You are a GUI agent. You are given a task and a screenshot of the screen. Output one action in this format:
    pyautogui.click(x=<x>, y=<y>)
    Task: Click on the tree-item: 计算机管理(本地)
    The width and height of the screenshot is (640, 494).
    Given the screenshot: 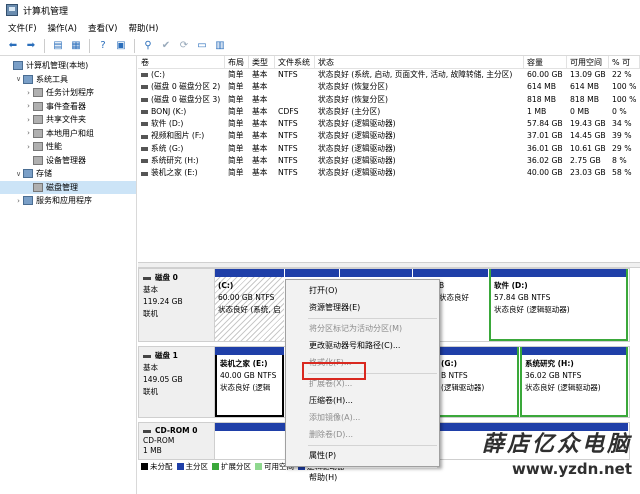 What is the action you would take?
    pyautogui.click(x=68, y=66)
    